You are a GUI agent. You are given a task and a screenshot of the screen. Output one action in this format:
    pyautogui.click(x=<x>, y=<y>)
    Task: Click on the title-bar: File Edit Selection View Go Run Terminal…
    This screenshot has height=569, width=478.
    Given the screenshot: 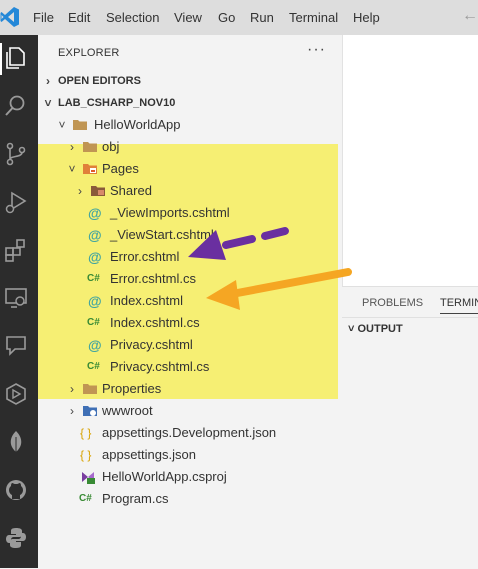 What is the action you would take?
    pyautogui.click(x=239, y=17)
    